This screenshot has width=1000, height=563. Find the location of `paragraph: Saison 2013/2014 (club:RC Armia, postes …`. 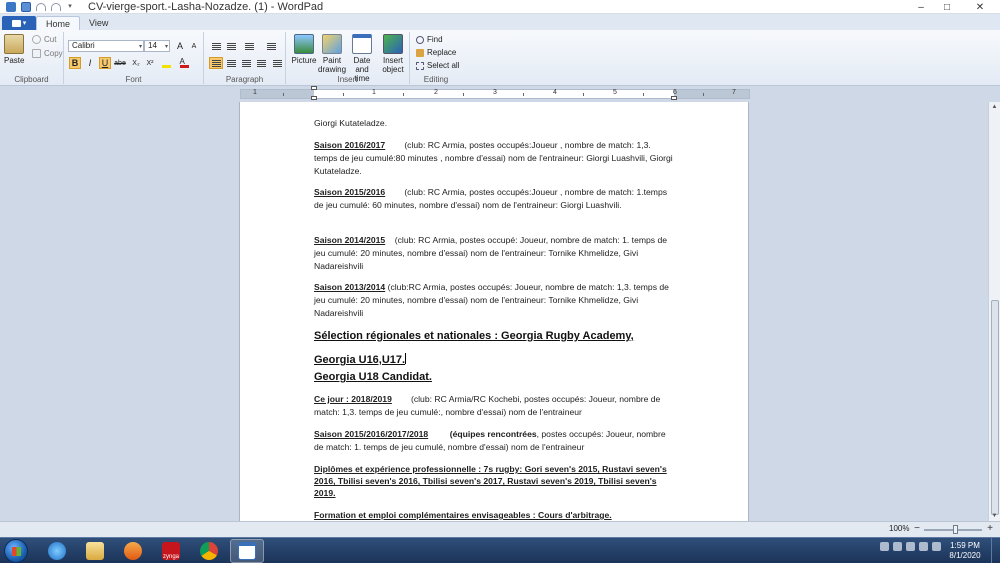

paragraph: Saison 2013/2014 (club:RC Armia, postes … is located at coordinates (494, 300).